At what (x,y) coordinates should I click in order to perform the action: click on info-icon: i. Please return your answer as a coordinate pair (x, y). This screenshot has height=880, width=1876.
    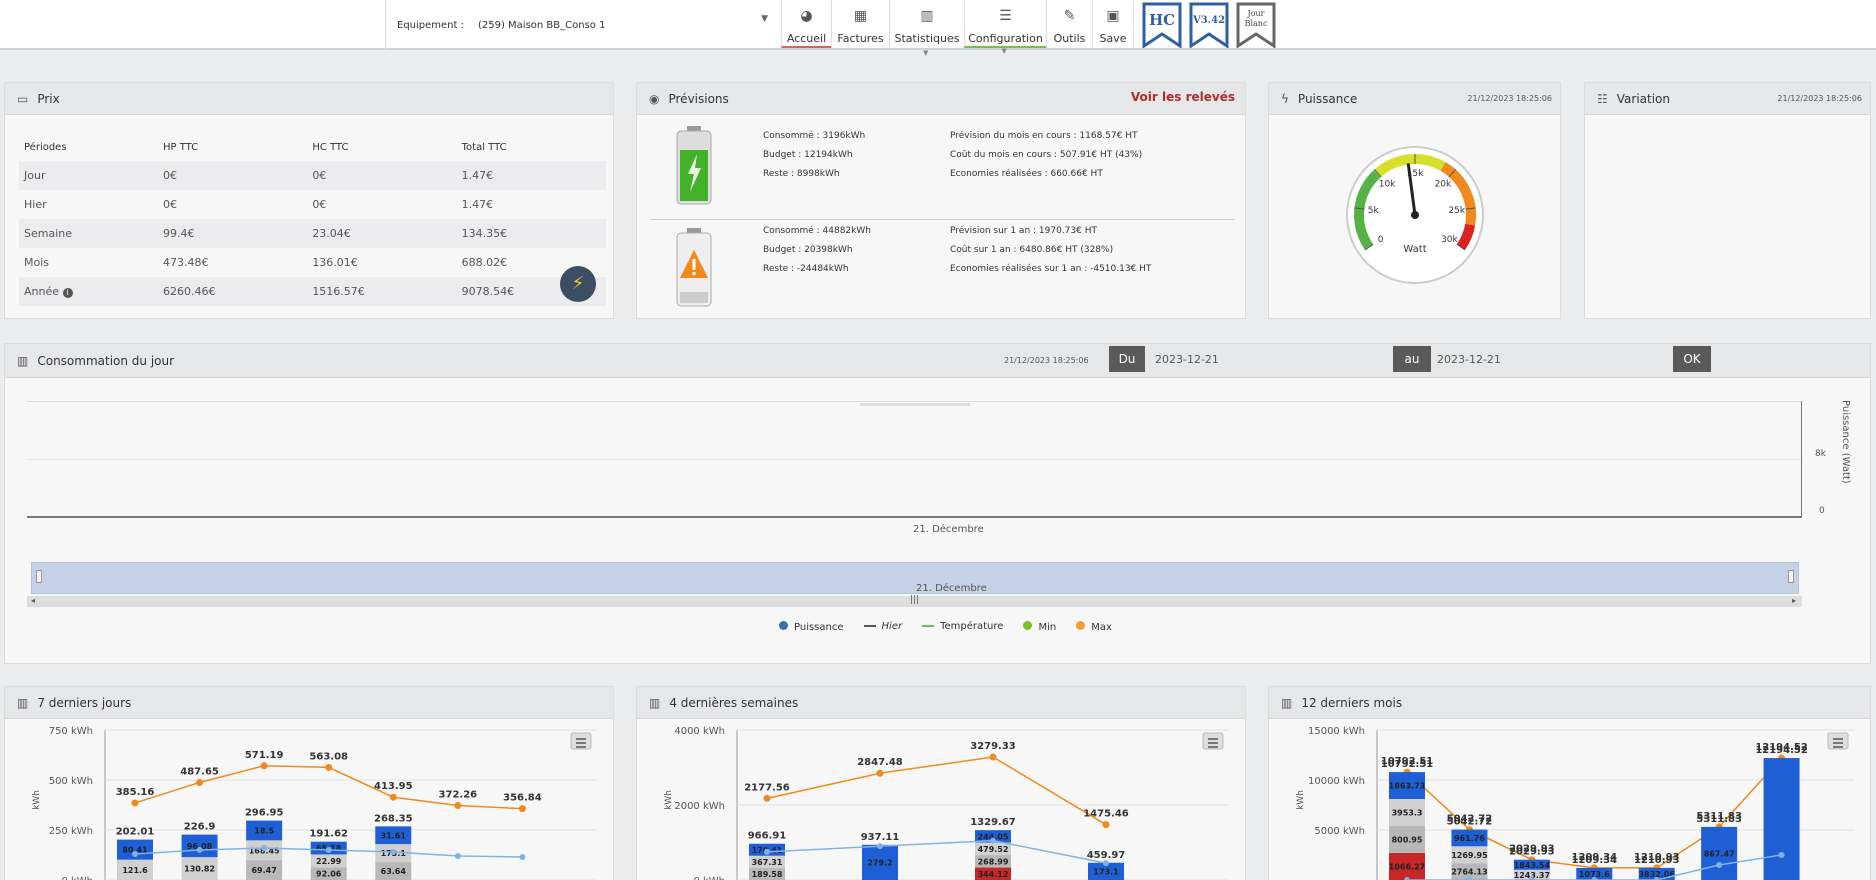
    Looking at the image, I should click on (67, 293).